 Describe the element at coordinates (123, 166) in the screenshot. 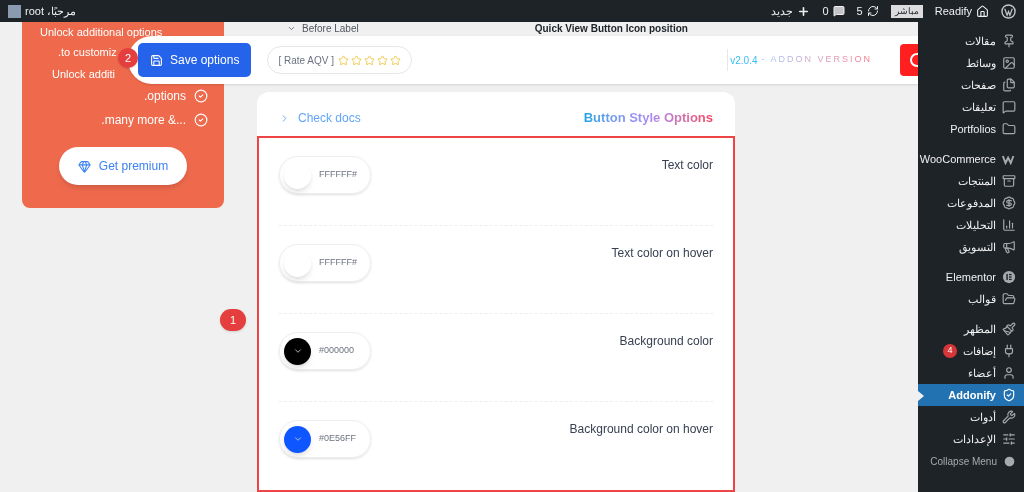

I see `get-premium-button: Get premium` at that location.